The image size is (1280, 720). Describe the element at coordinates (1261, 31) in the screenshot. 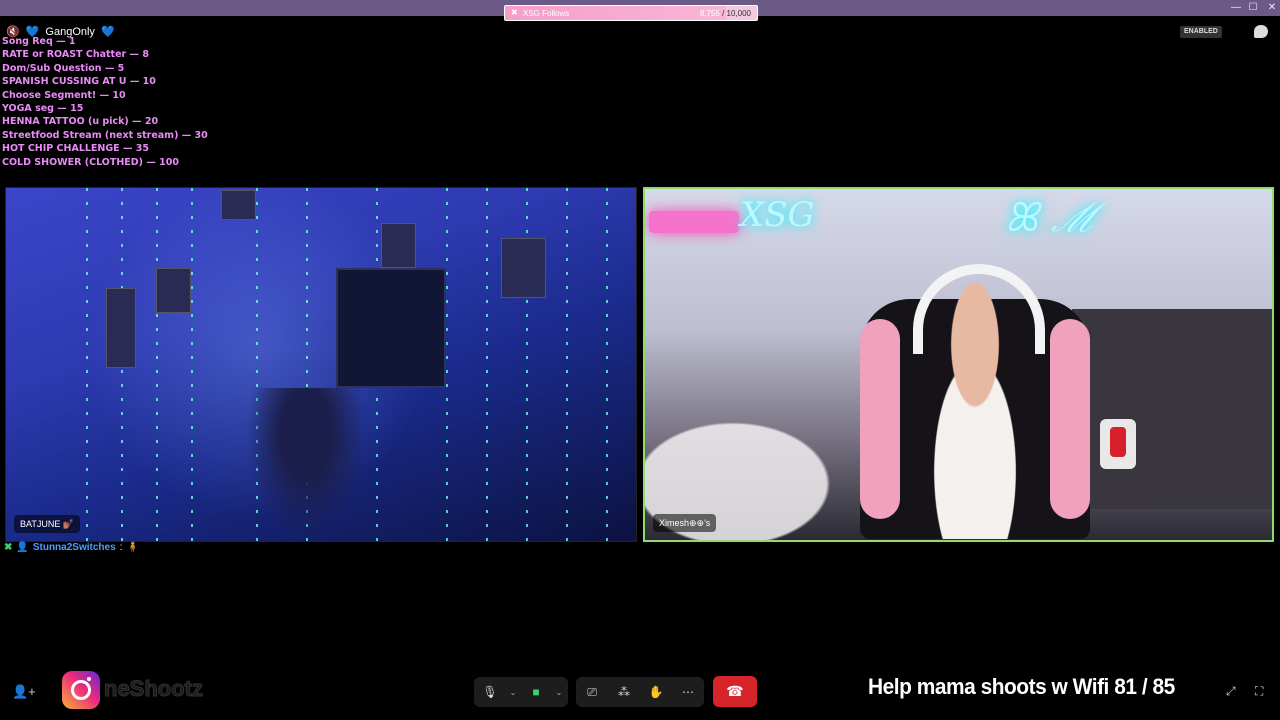

I see `chat-bubble-icon` at that location.